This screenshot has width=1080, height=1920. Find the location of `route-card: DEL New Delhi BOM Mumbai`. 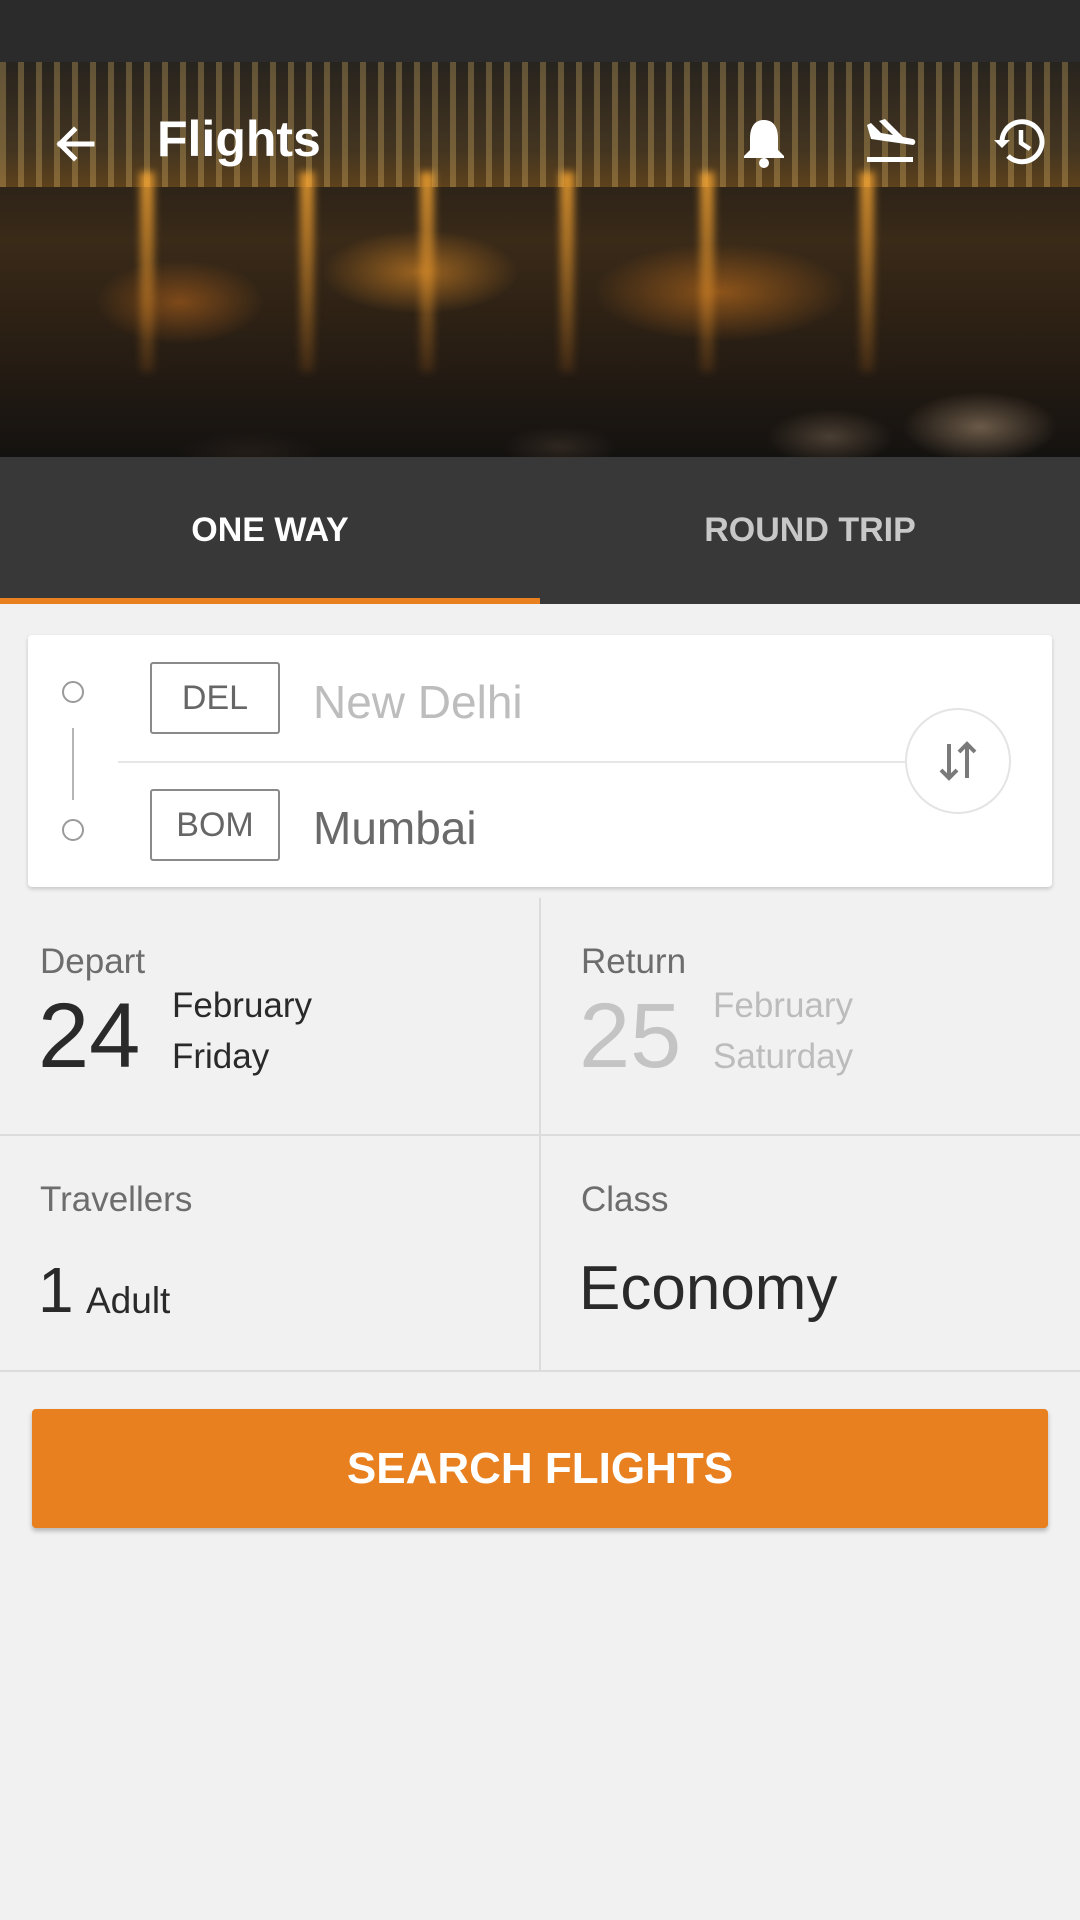

route-card: DEL New Delhi BOM Mumbai is located at coordinates (540, 761).